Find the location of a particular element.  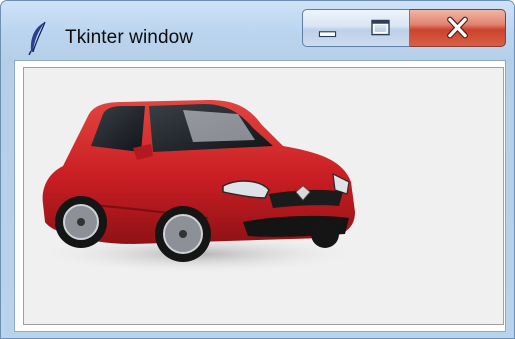

minimize-icon is located at coordinates (327, 34).